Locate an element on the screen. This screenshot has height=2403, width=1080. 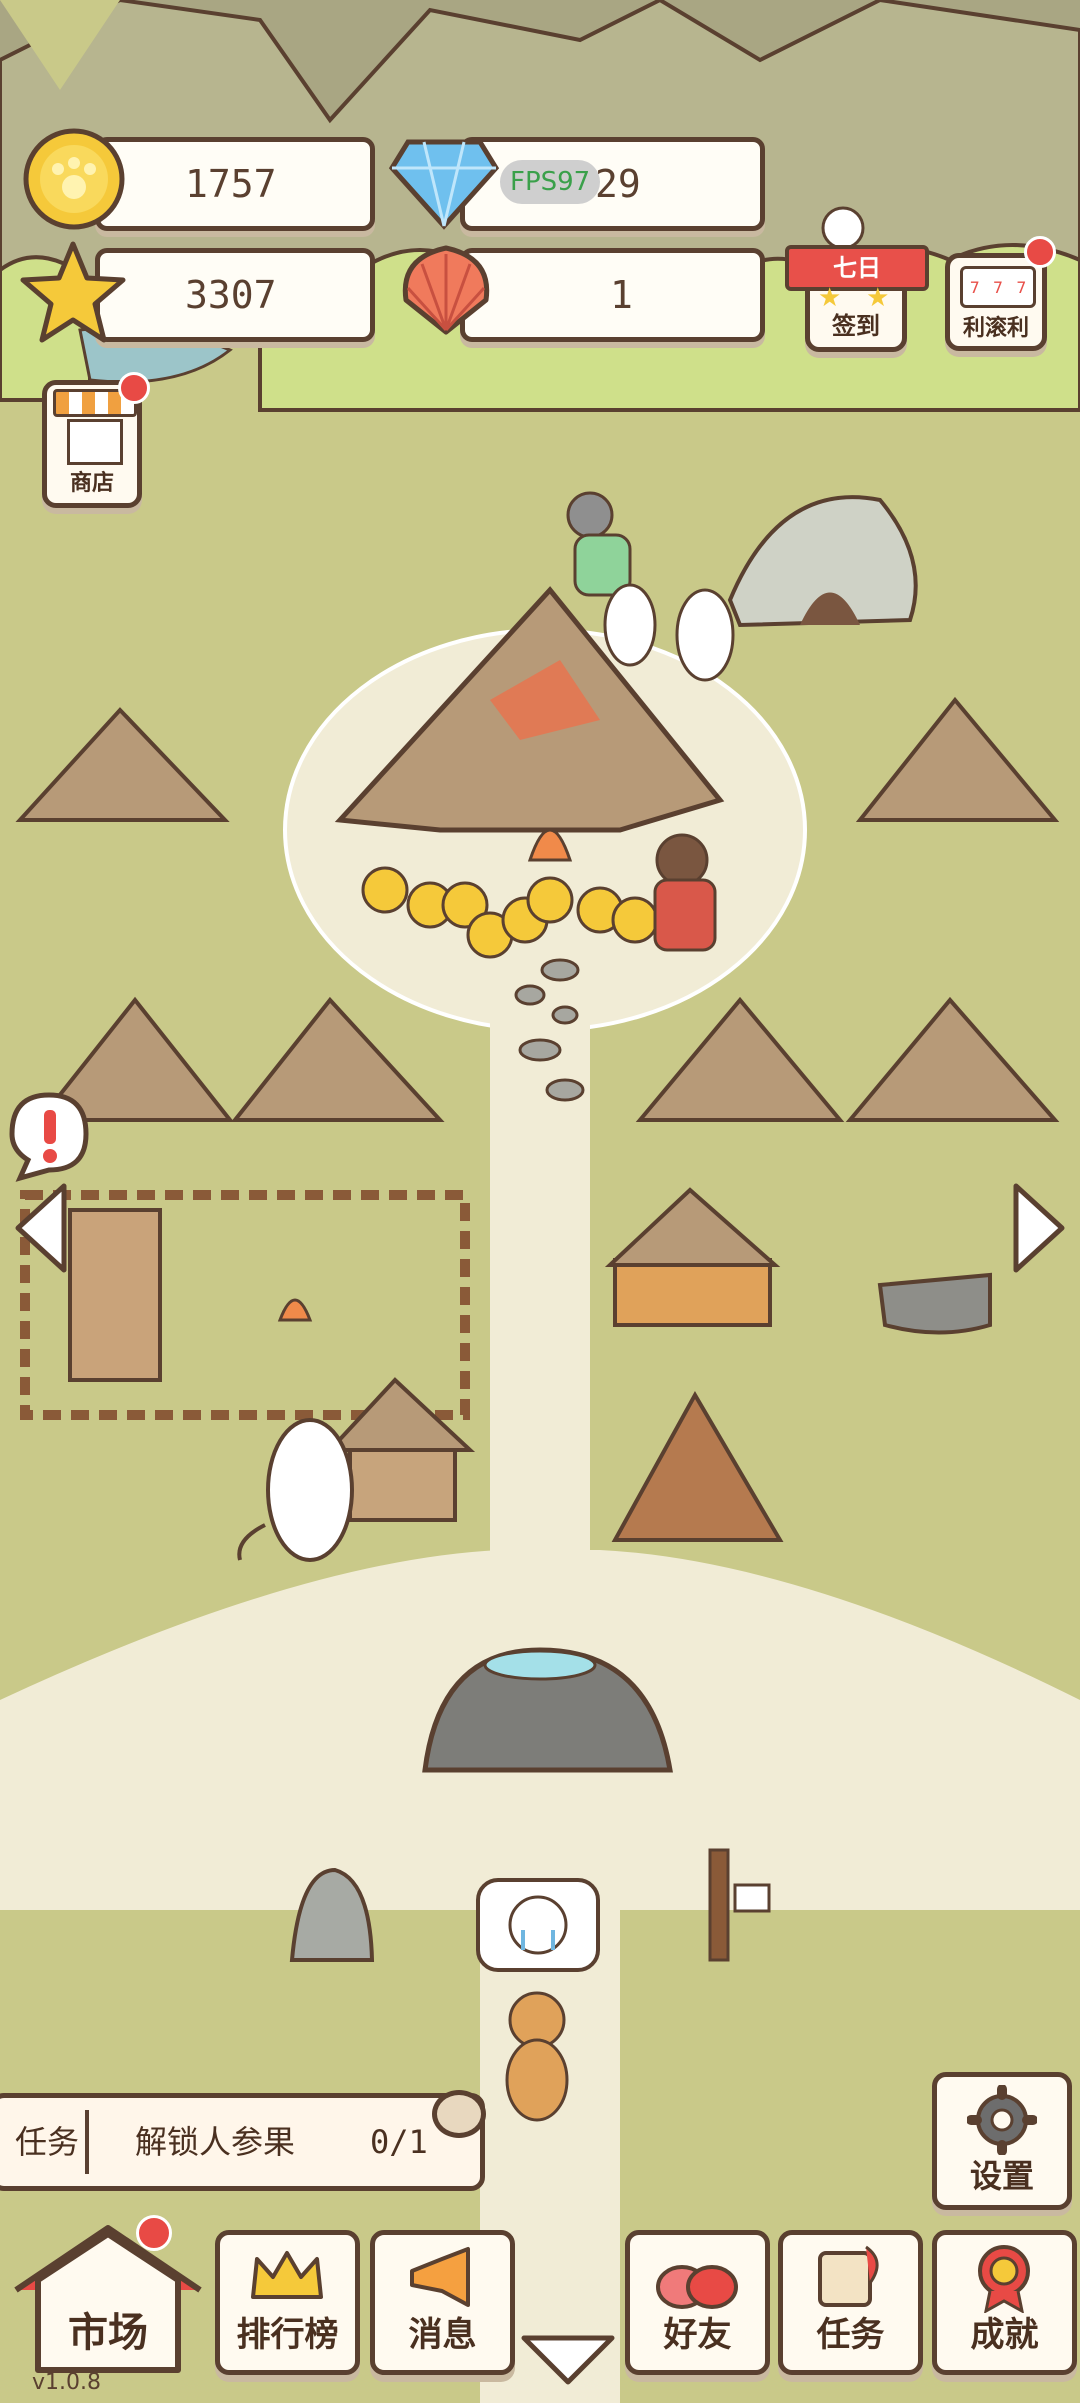
tasks-button: 任务 is located at coordinates (850, 2302).